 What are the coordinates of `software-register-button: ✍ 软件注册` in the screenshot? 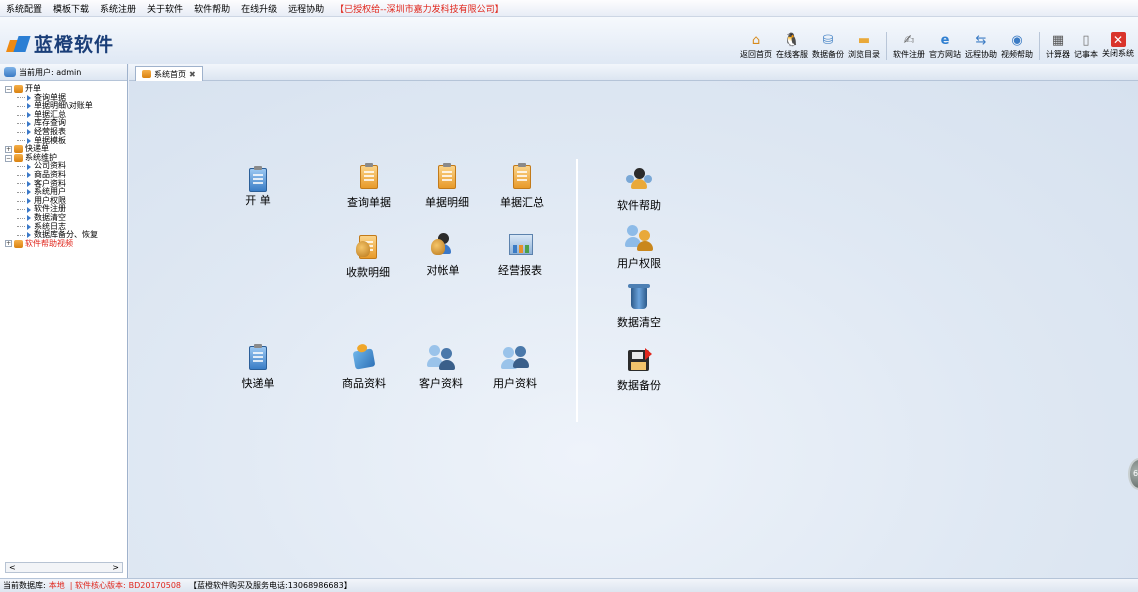 It's located at (909, 46).